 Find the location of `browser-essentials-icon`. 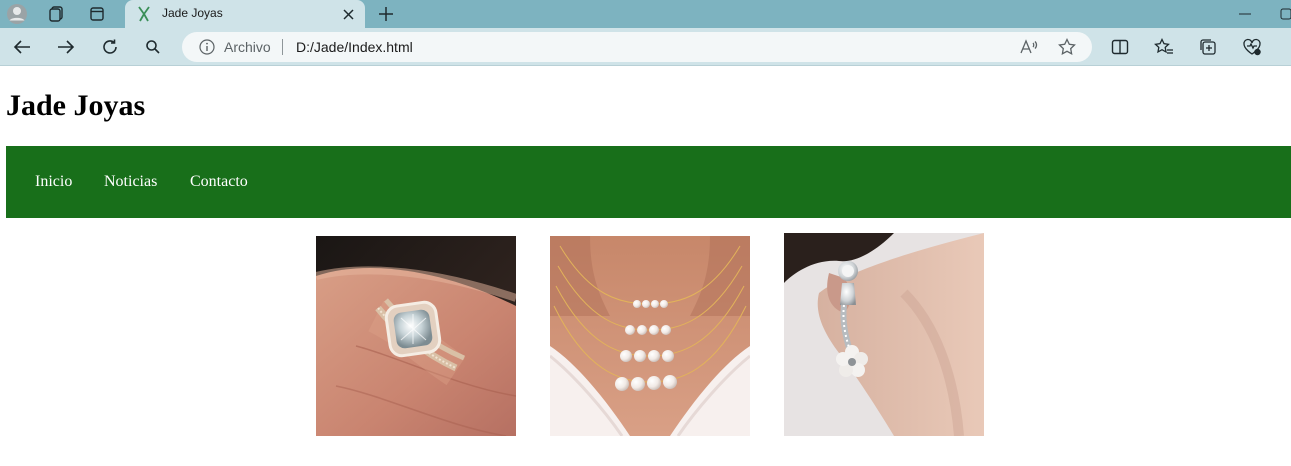

browser-essentials-icon is located at coordinates (1252, 47).